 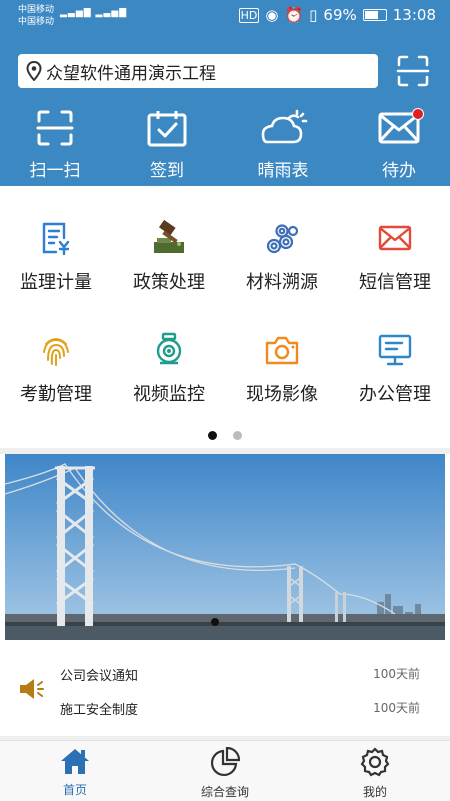 I want to click on quick-checkin-label: 签到, so click(x=167, y=171).